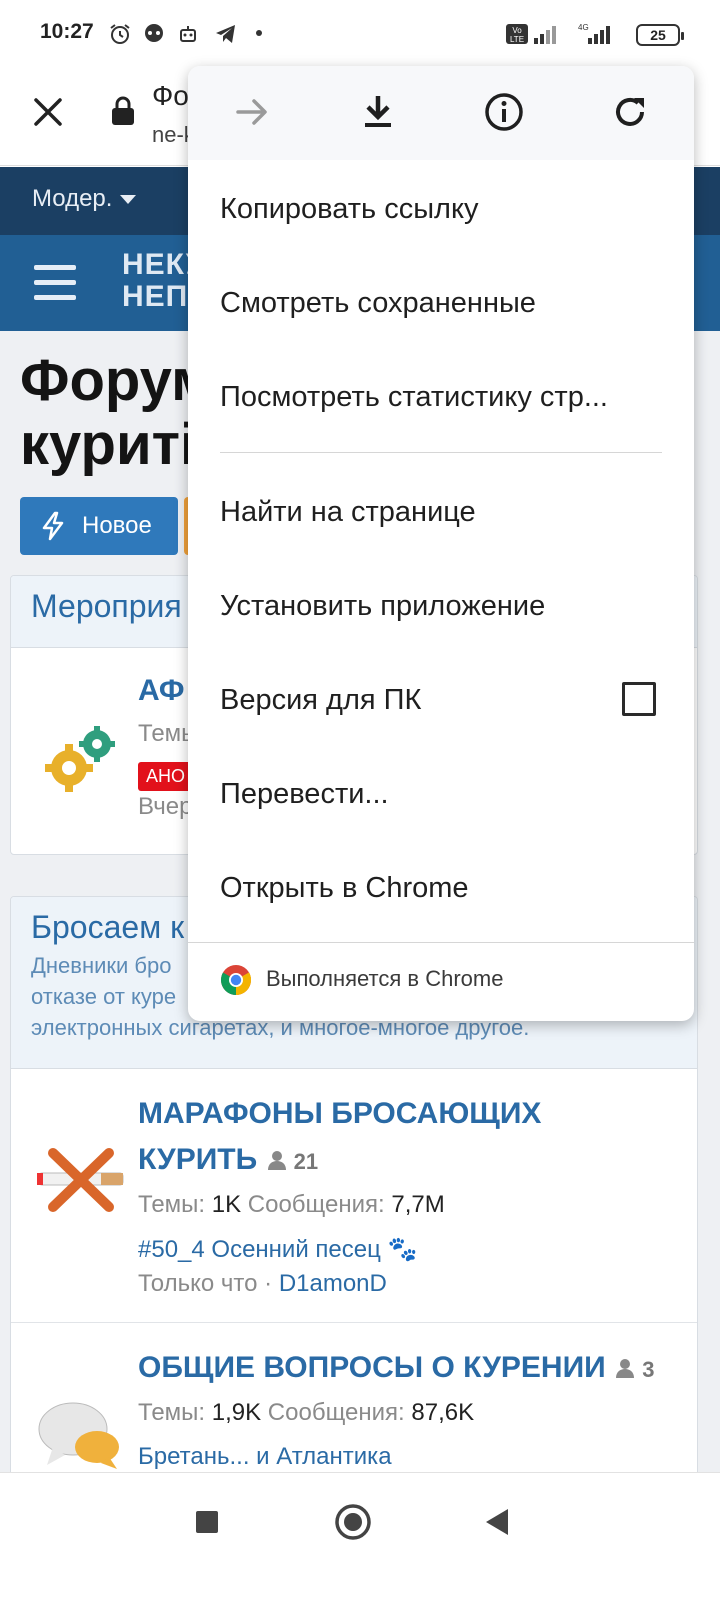 The width and height of the screenshot is (720, 1600). What do you see at coordinates (407, 1457) in the screenshot?
I see `last-post-link: Бретань... и Атлантика` at bounding box center [407, 1457].